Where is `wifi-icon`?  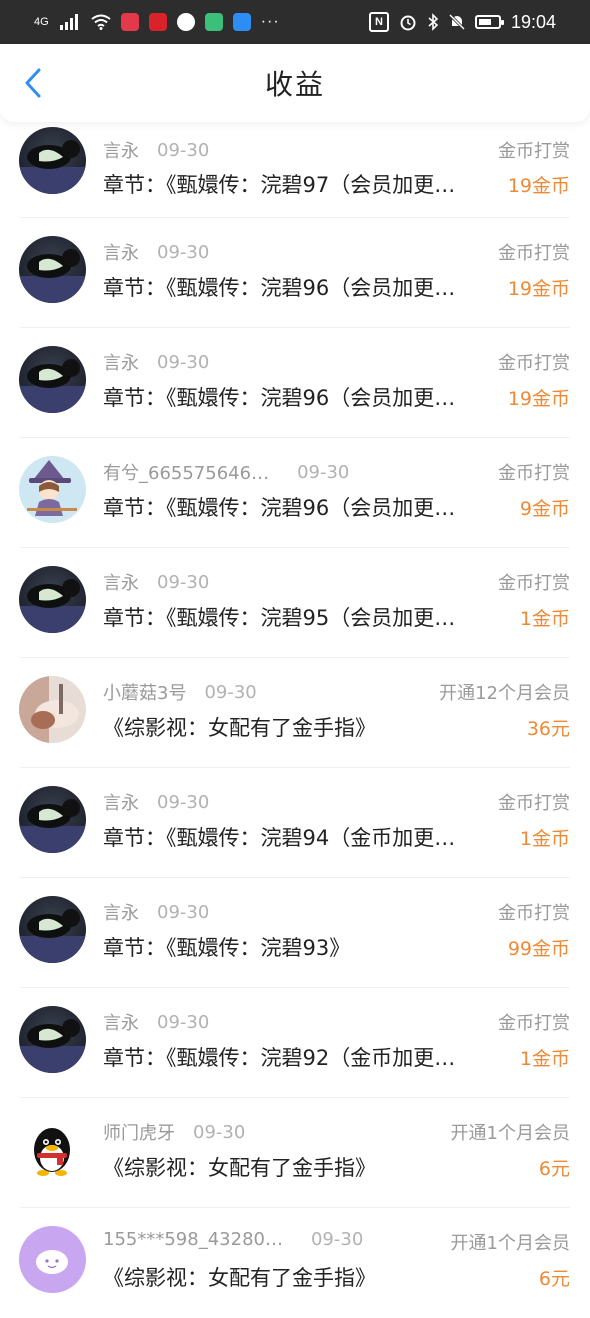
wifi-icon is located at coordinates (101, 22).